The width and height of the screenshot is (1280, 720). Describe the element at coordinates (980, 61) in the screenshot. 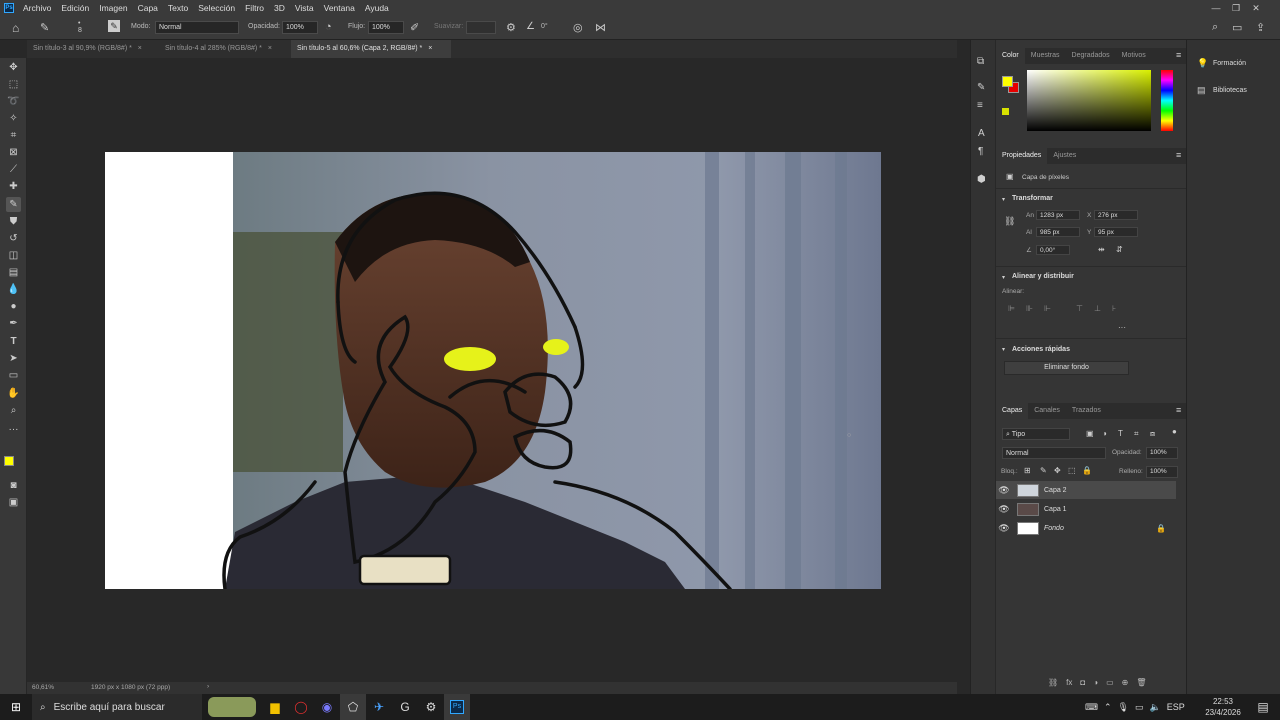

I see `history-icon: ⧉` at that location.